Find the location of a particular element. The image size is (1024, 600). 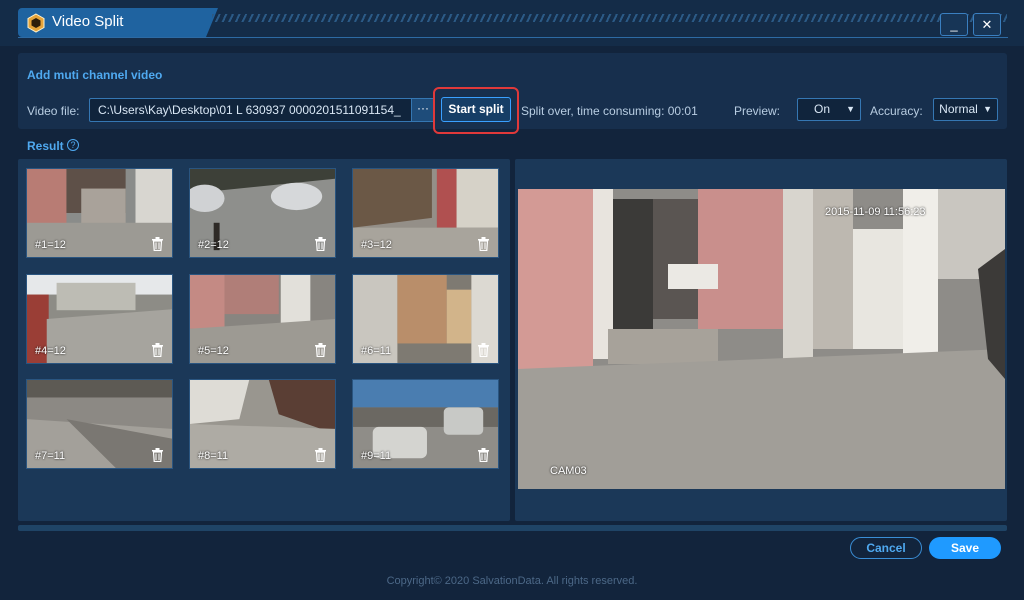

browse-button: ··· is located at coordinates (422, 110).